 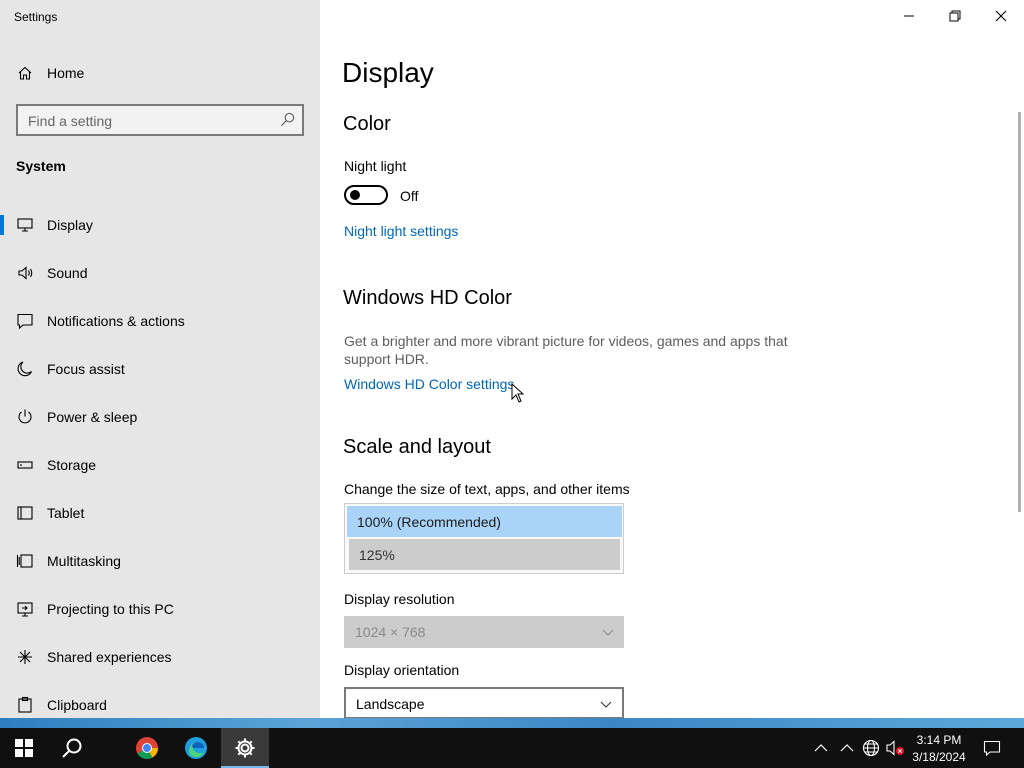 I want to click on active-indicator, so click(x=2, y=225).